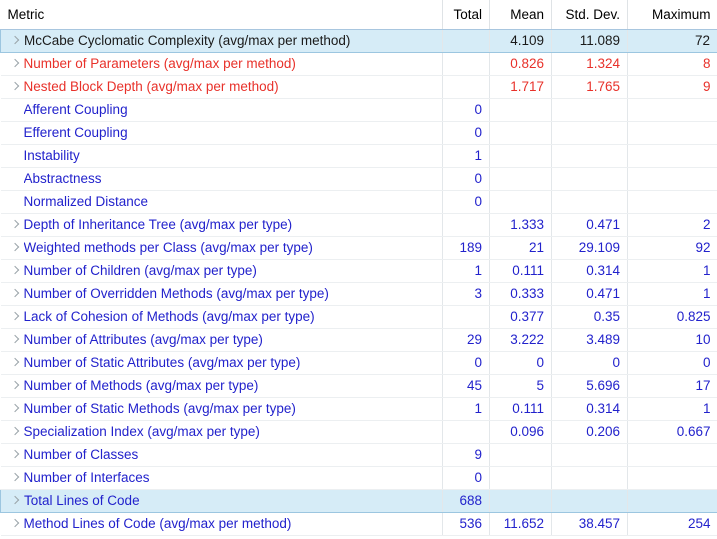  I want to click on cell-metric: Number of Classes, so click(221, 455).